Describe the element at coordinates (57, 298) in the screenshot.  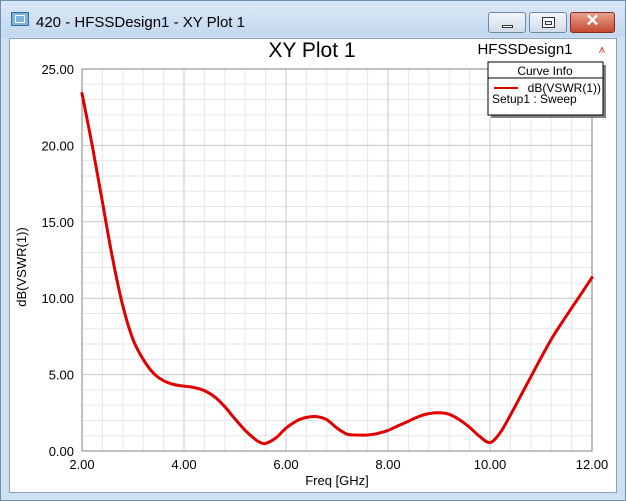
I see `y-tick-label: 10.00` at that location.